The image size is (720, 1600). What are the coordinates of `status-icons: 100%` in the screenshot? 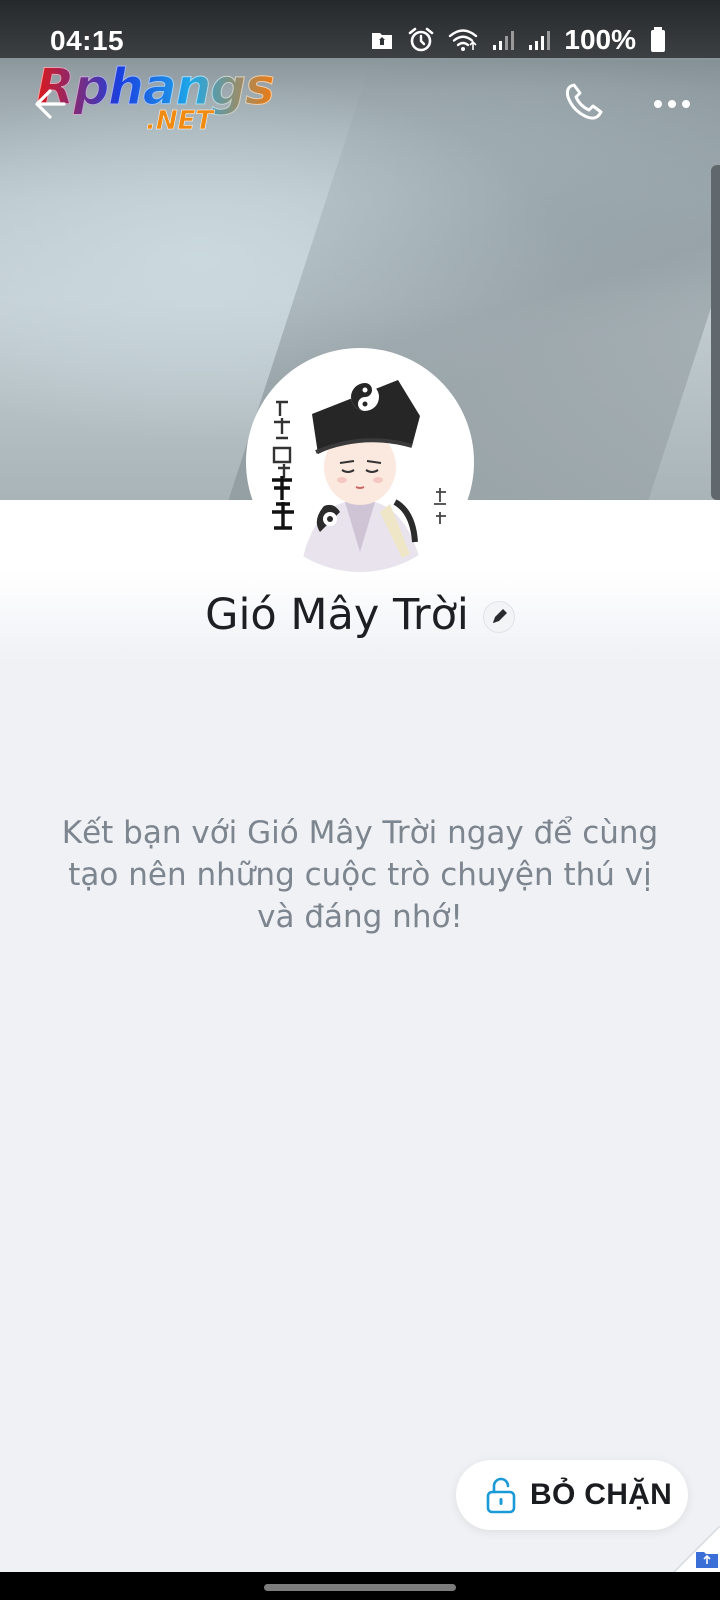 It's located at (518, 40).